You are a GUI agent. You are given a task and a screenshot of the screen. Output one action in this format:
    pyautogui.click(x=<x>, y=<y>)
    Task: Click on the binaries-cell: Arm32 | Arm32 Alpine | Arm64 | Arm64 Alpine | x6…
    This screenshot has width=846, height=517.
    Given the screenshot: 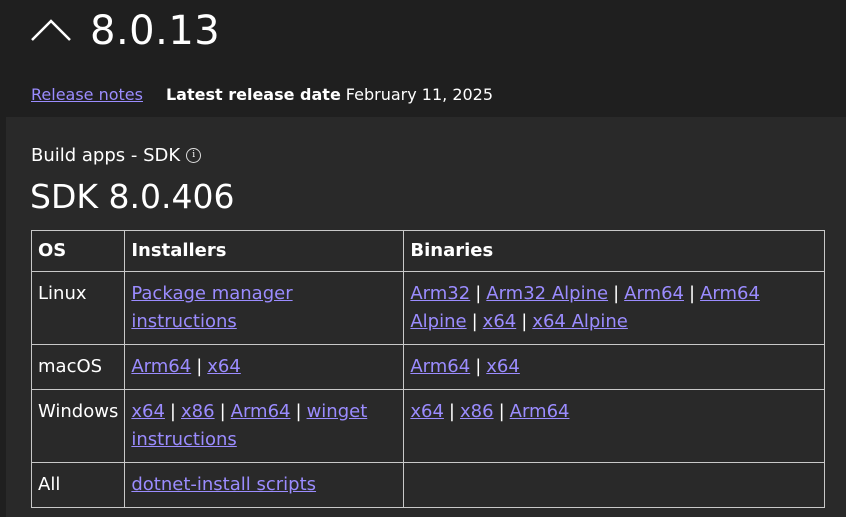 What is the action you would take?
    pyautogui.click(x=614, y=308)
    